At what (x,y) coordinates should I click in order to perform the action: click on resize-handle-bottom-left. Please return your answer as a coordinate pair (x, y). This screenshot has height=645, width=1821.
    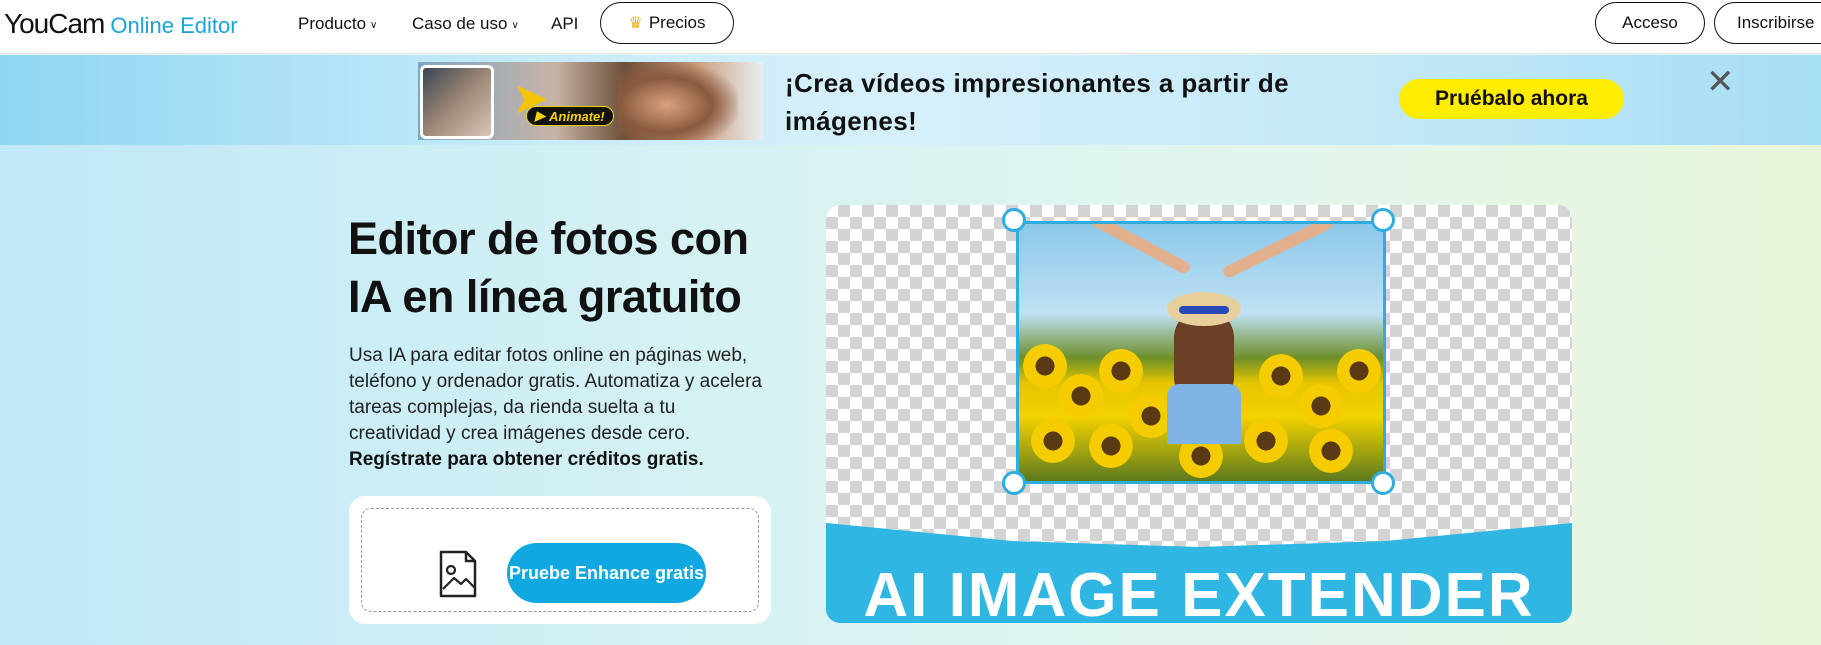
    Looking at the image, I should click on (1014, 483).